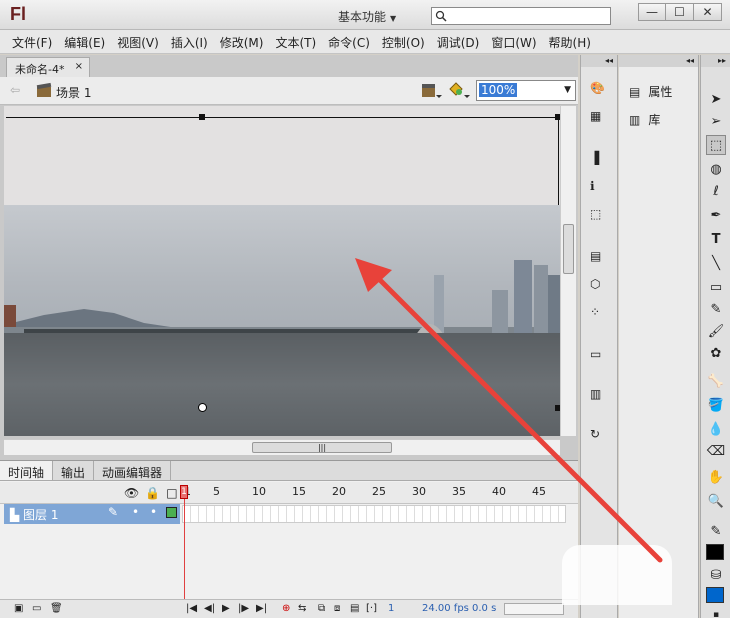 This screenshot has width=730, height=618. What do you see at coordinates (652, 12) in the screenshot?
I see `minimize-button: —` at bounding box center [652, 12].